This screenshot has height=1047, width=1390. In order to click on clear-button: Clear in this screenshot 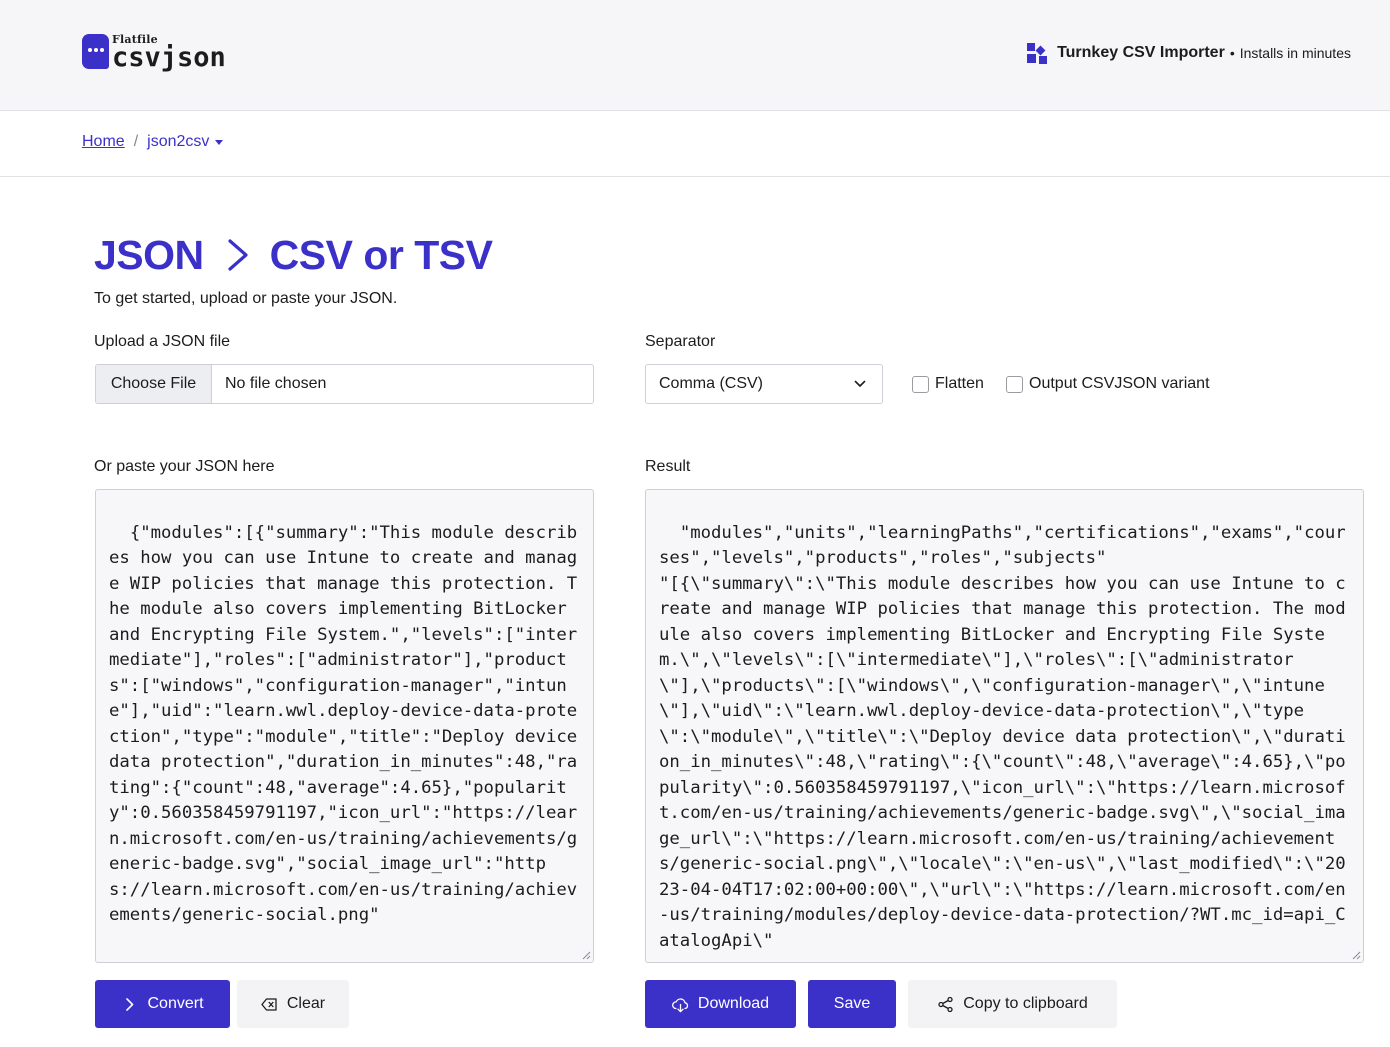, I will do `click(293, 1004)`.